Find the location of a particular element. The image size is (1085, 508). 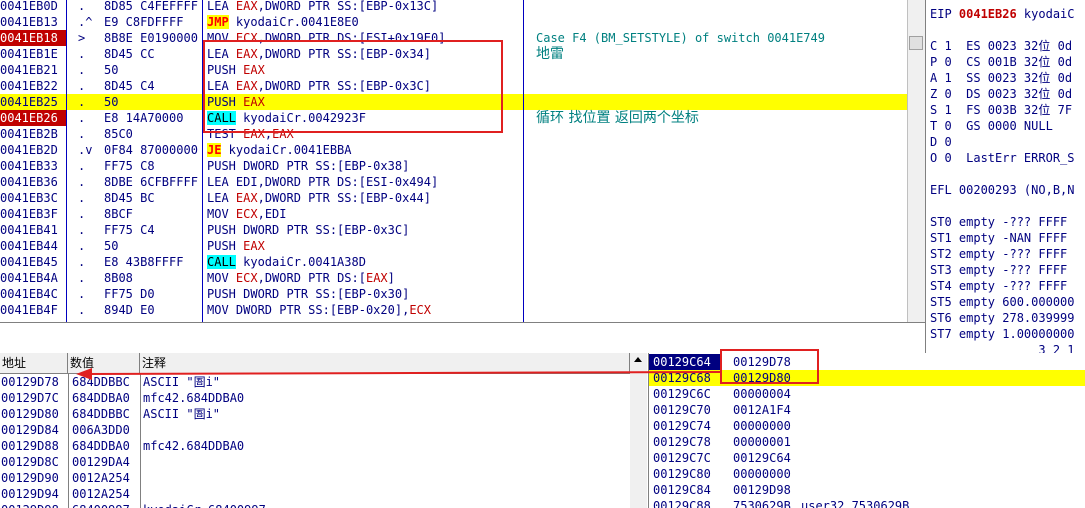

register-row: Z 0 DS 0023 32位 0d is located at coordinates (1007, 94).